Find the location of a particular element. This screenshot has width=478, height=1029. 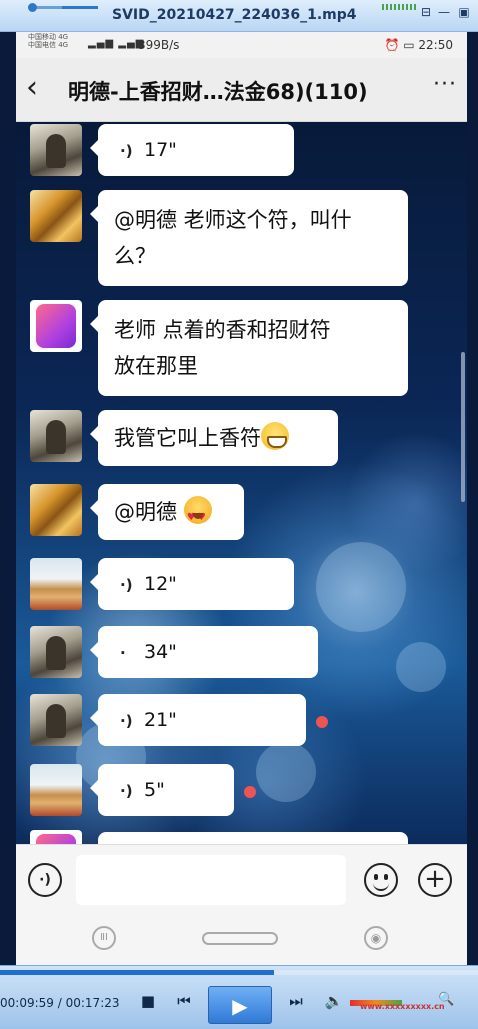

message-input-bar: ·) + is located at coordinates (241, 879).